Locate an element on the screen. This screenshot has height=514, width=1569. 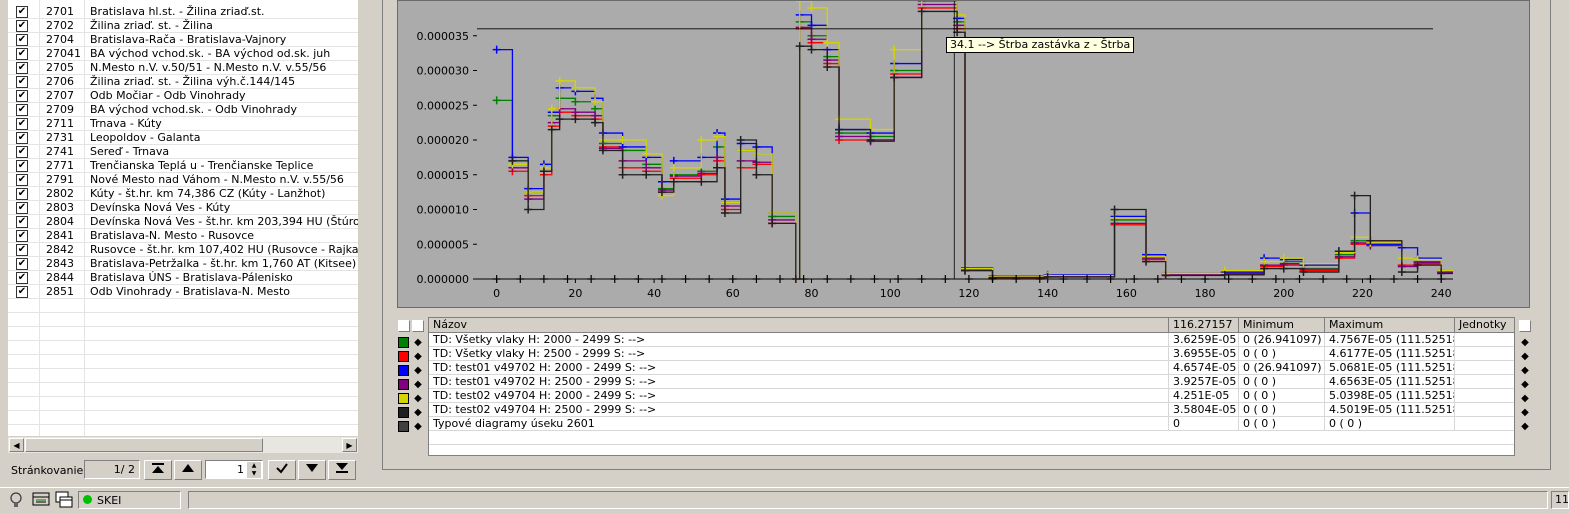
column-header-units: Jednotky is located at coordinates (1484, 325).